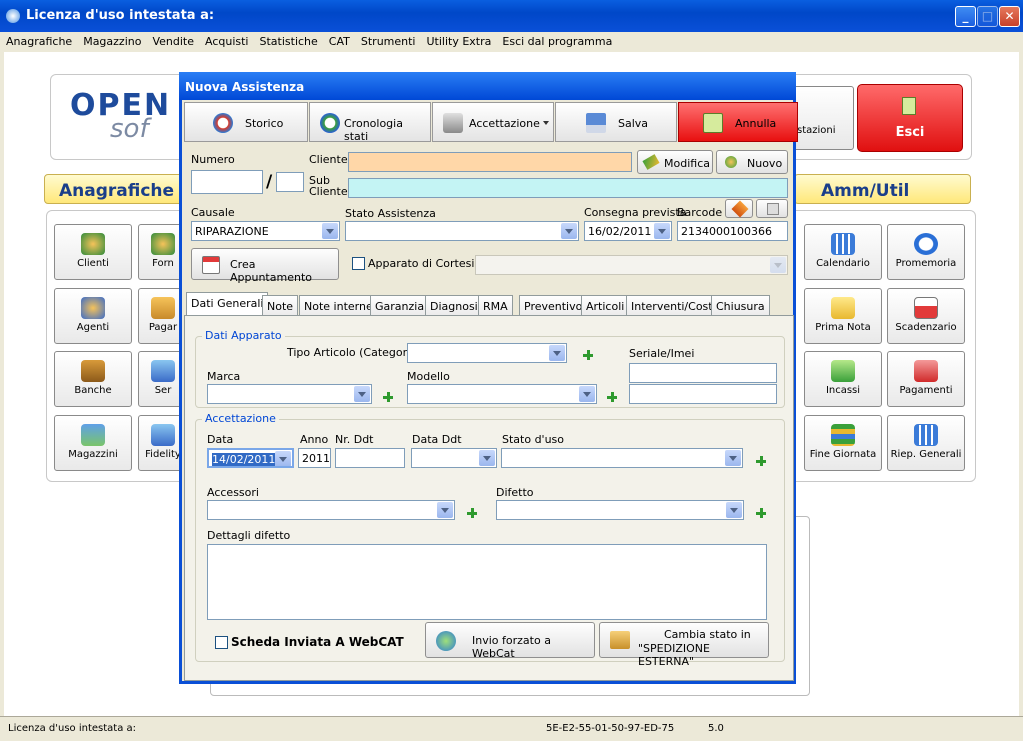 This screenshot has height=741, width=1023. Describe the element at coordinates (388, 397) in the screenshot. I see `add-marca-icon` at that location.